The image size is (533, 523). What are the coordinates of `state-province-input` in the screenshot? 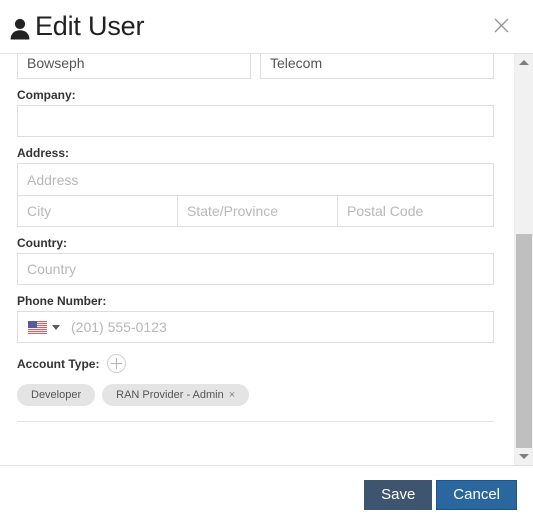 It's located at (257, 211).